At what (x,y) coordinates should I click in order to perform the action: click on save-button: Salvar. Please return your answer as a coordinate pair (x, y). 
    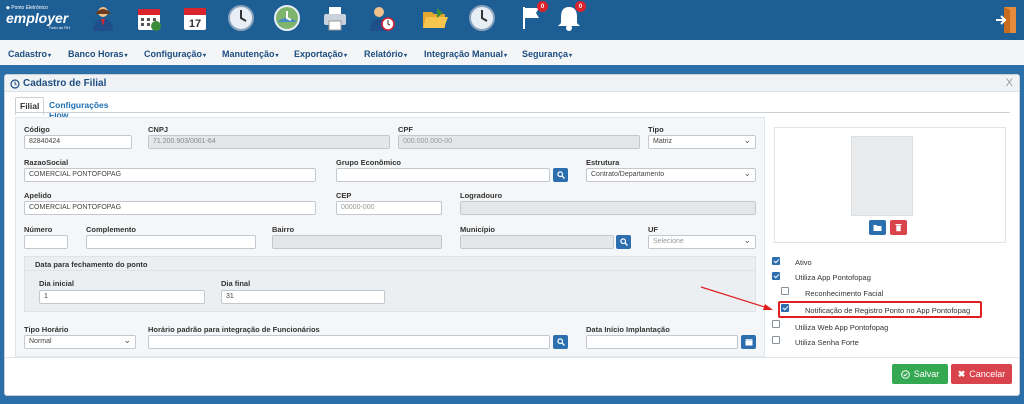
    Looking at the image, I should click on (920, 374).